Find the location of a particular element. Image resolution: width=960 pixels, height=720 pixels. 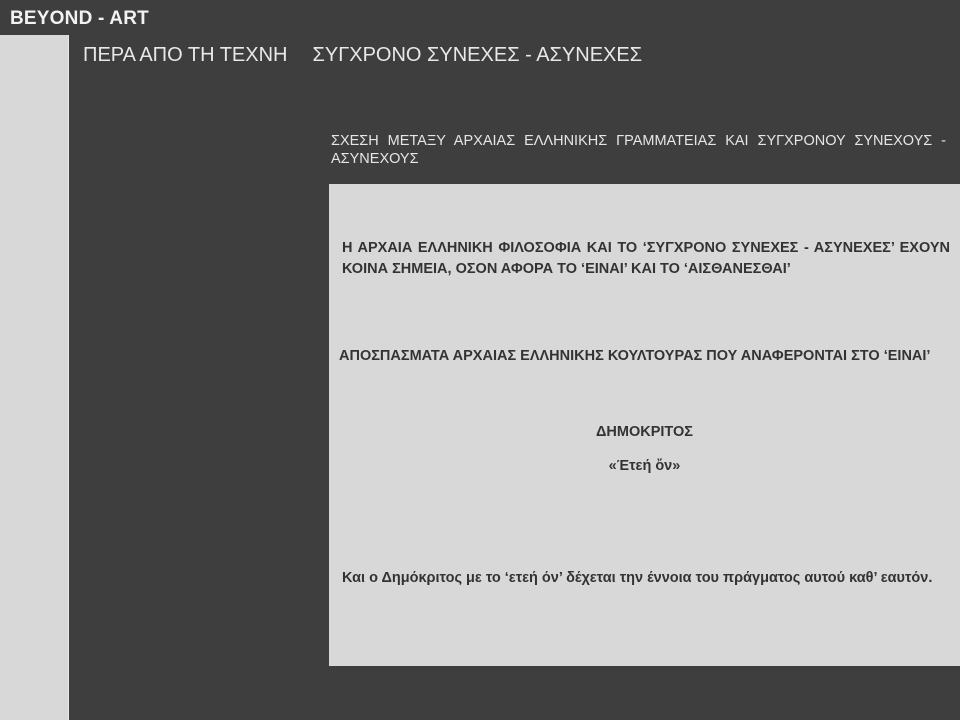

nav-item-contemporary-continuous: ΣΥΓΧΡΟΝΟ ΣΥΝΕΧΕΣ - ΑΣΥΝΕΧΕΣ is located at coordinates (478, 55).